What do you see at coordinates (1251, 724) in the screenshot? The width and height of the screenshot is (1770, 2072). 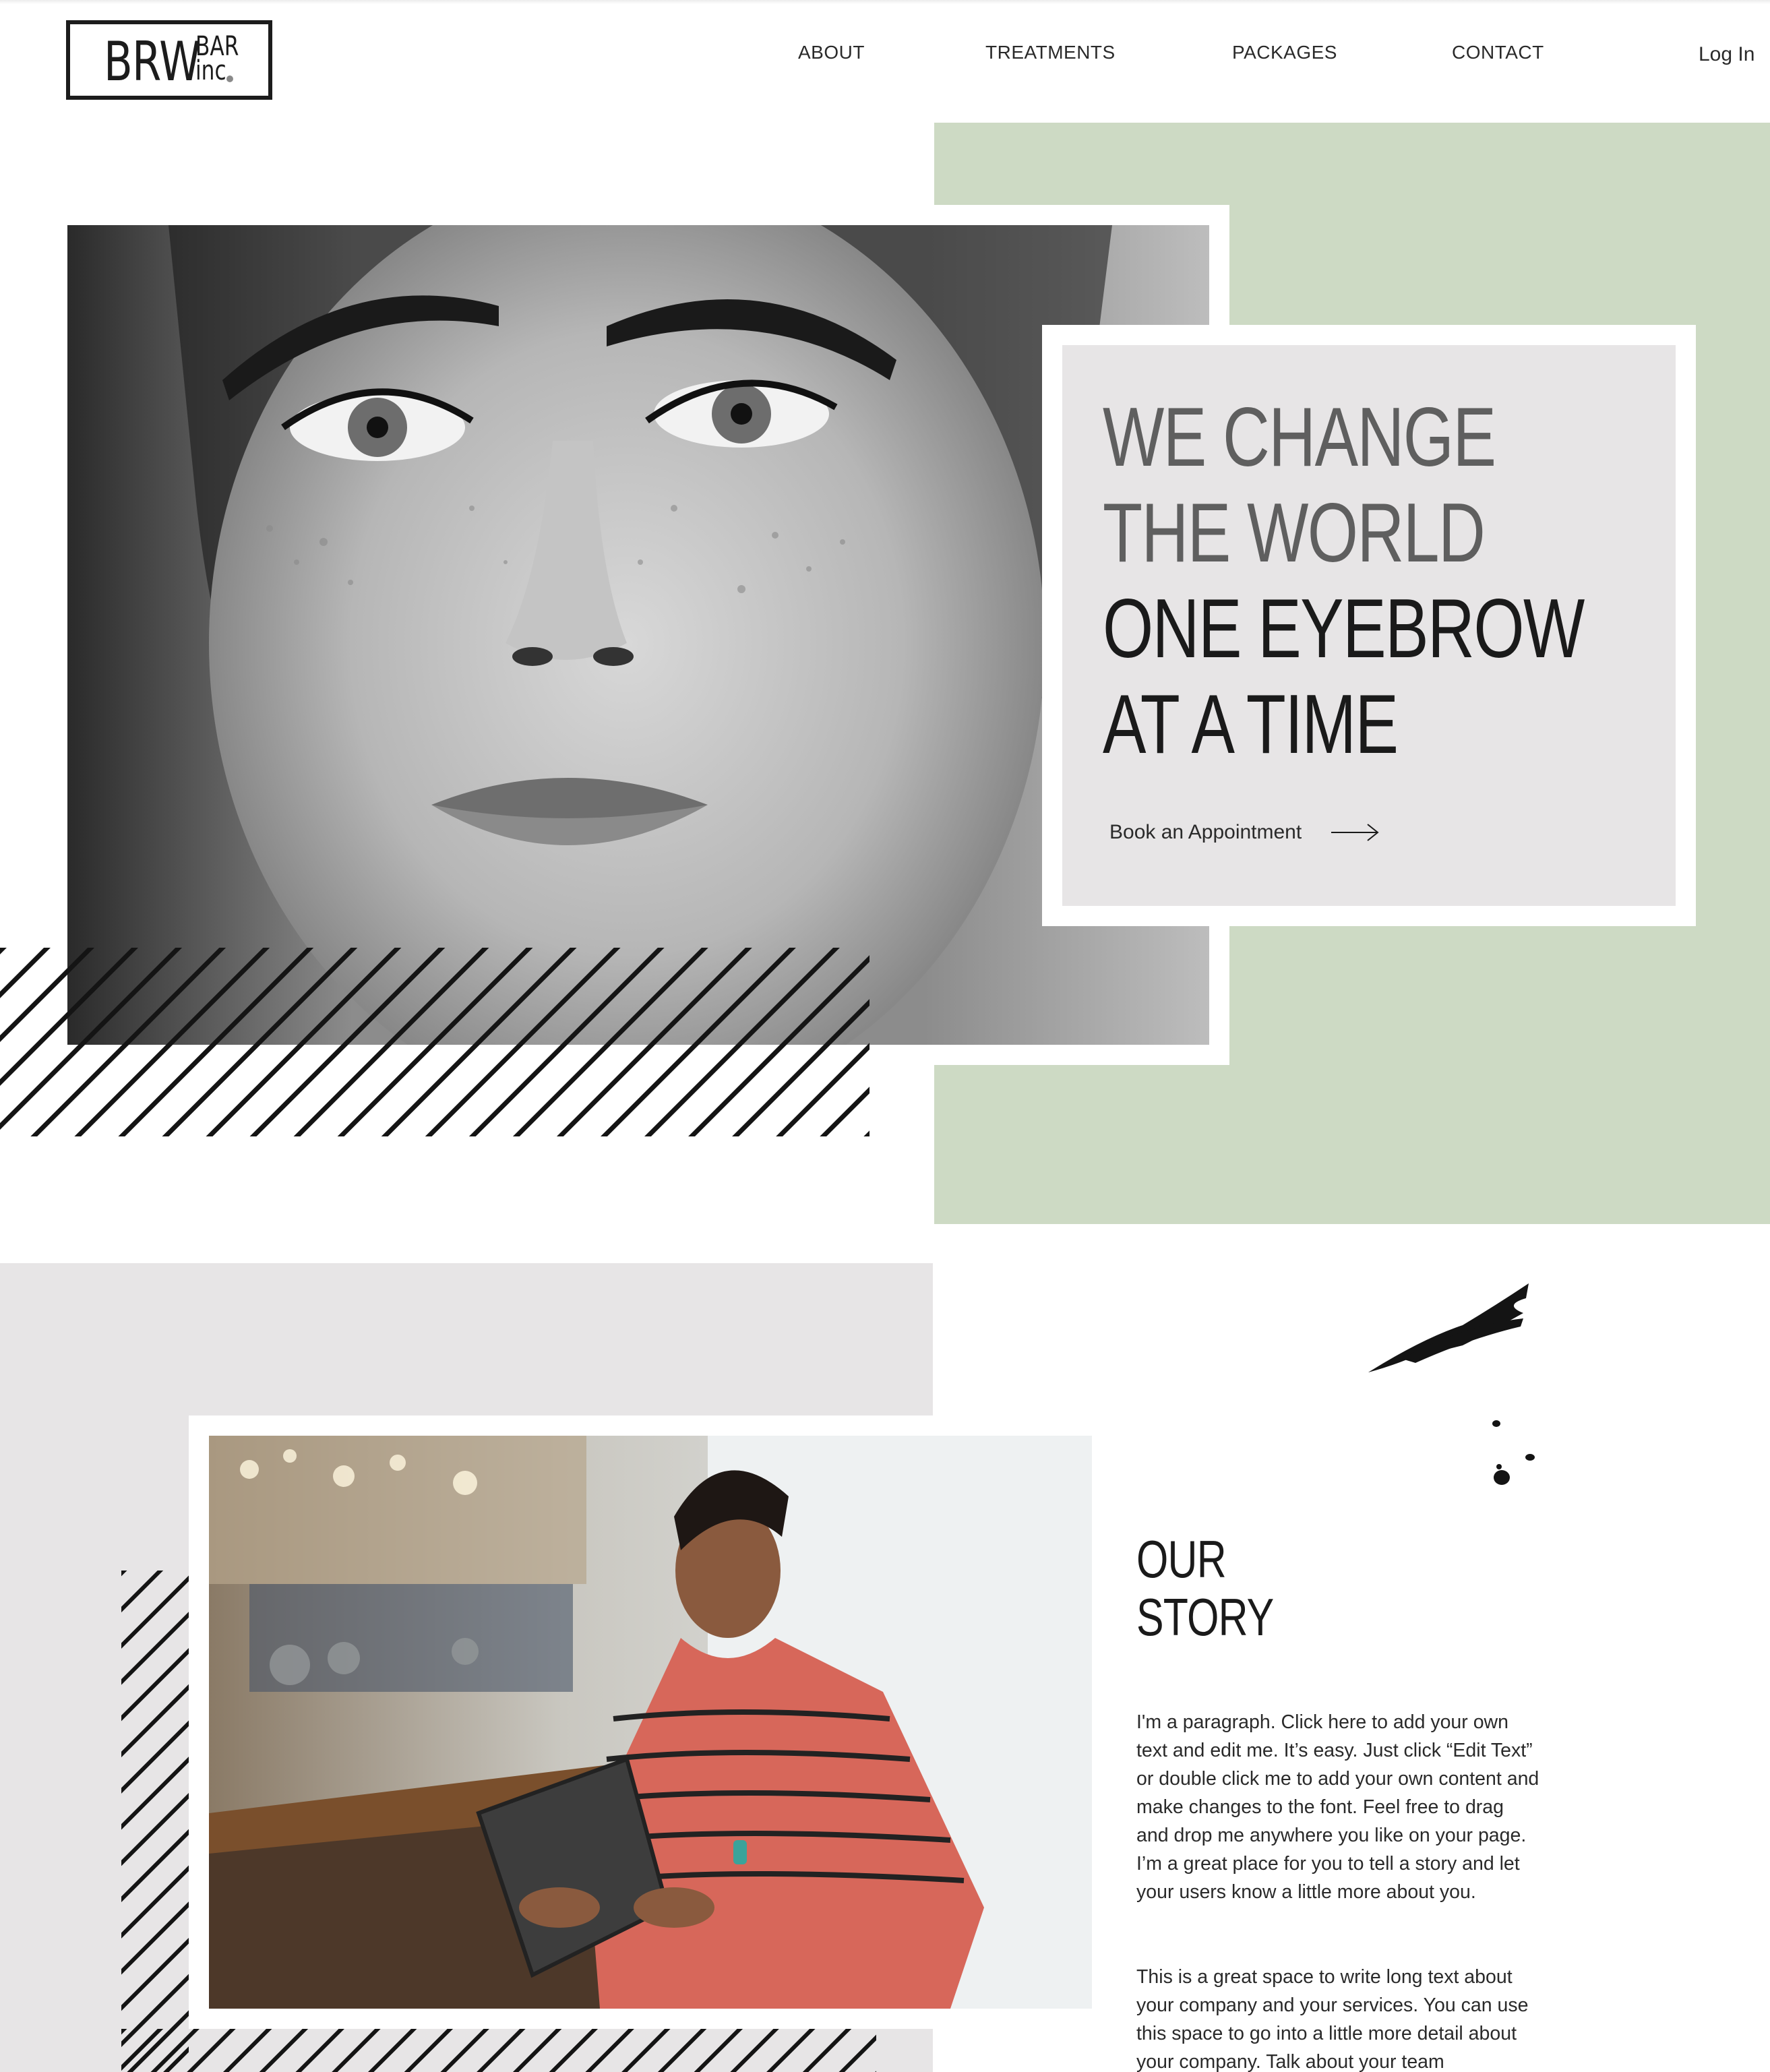 I see `headline-line-4: AT A TIME` at bounding box center [1251, 724].